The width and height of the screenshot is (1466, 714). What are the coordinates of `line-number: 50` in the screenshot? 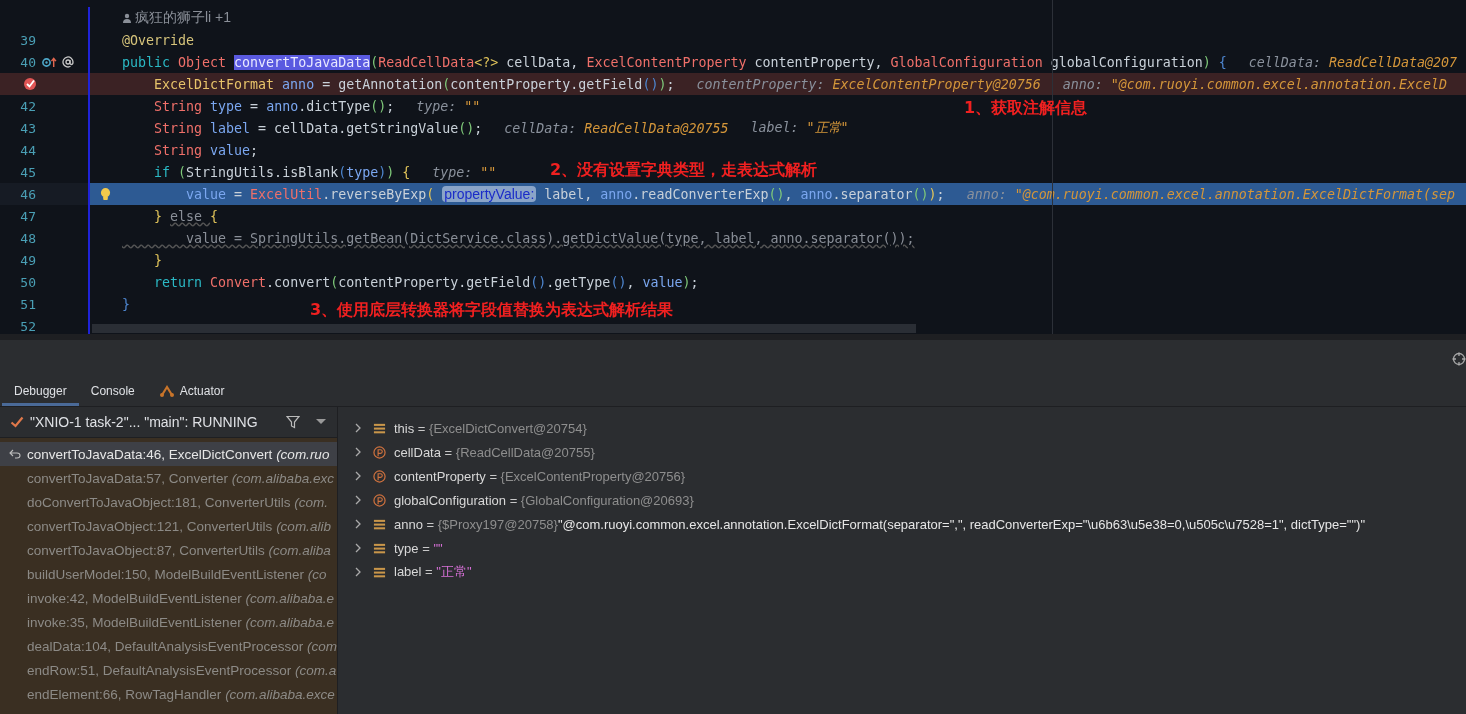 It's located at (28, 282).